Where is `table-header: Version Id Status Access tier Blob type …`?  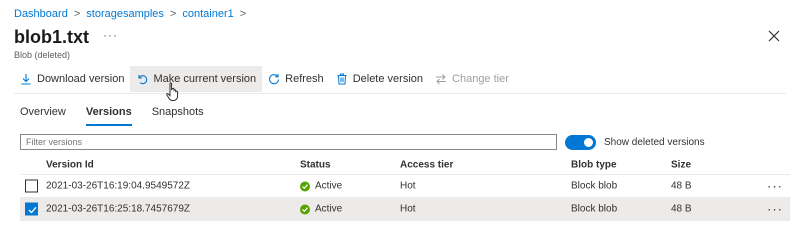 table-header: Version Id Status Access tier Blob type … is located at coordinates (405, 165).